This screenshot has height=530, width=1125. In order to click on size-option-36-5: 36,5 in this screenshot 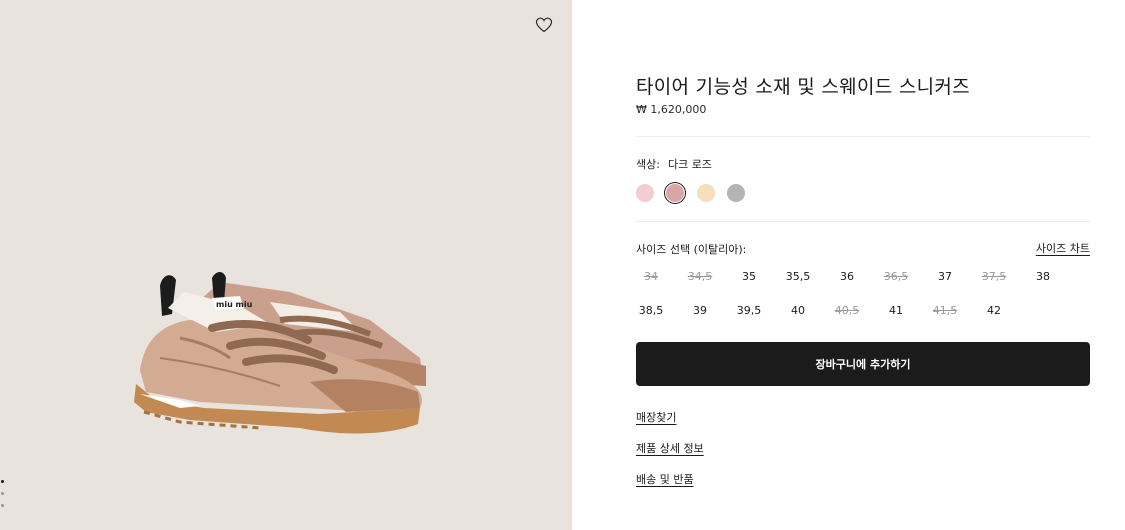, I will do `click(896, 277)`.